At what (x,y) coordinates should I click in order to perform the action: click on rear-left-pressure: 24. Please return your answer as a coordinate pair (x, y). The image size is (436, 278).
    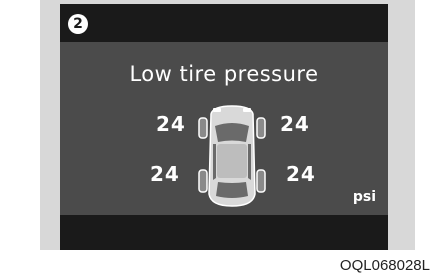
    Looking at the image, I should click on (165, 174).